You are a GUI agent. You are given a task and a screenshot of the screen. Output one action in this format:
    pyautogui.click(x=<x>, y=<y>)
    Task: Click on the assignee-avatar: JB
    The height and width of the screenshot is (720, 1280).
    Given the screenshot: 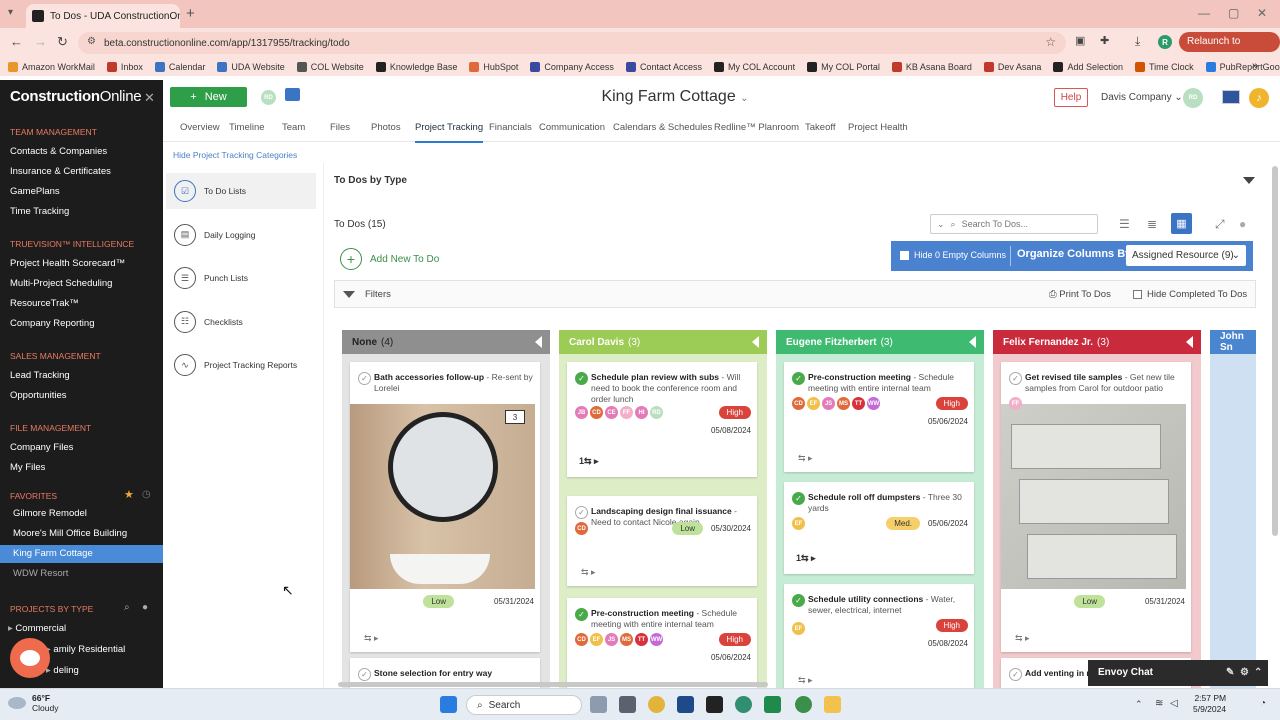 What is the action you would take?
    pyautogui.click(x=581, y=412)
    